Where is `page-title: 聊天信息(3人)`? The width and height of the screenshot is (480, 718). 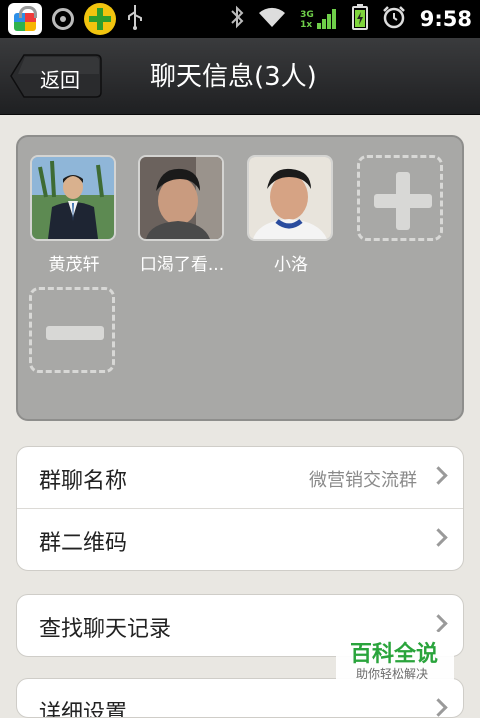 page-title: 聊天信息(3人) is located at coordinates (233, 77).